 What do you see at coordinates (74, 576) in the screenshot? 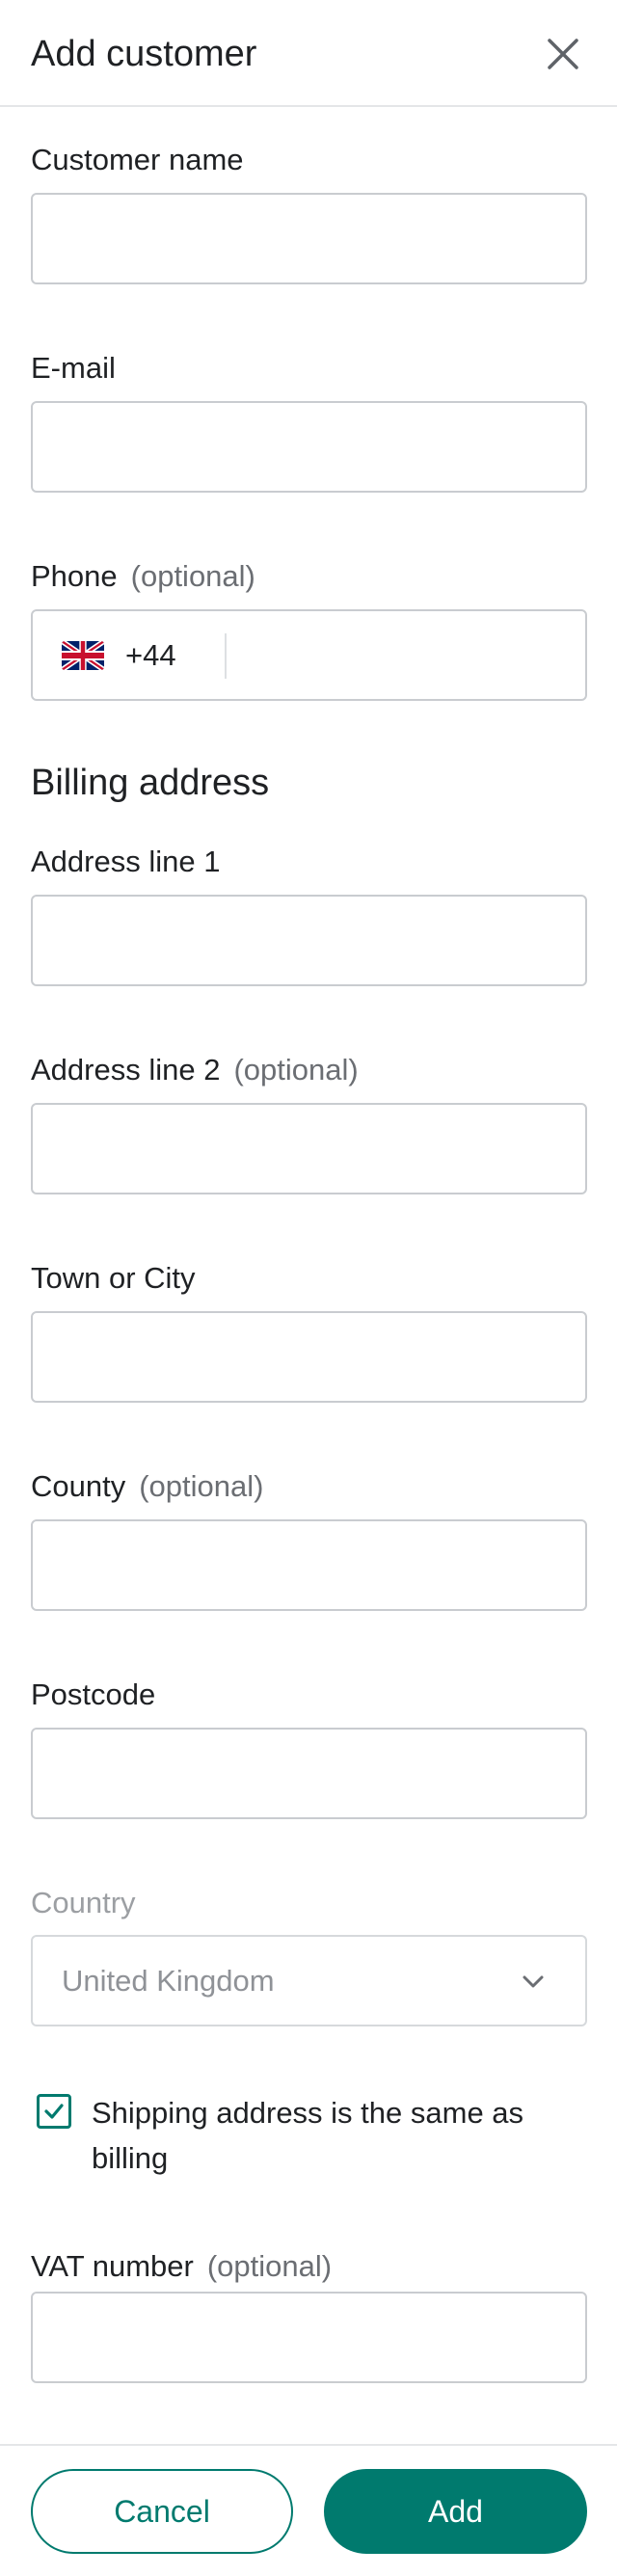
I see `phone-label-text: Phone` at bounding box center [74, 576].